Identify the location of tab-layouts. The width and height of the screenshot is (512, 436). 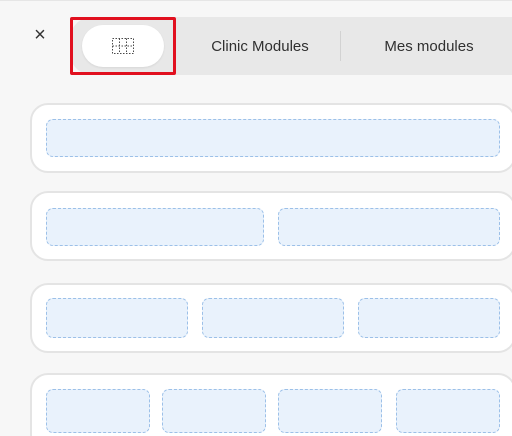
(123, 46).